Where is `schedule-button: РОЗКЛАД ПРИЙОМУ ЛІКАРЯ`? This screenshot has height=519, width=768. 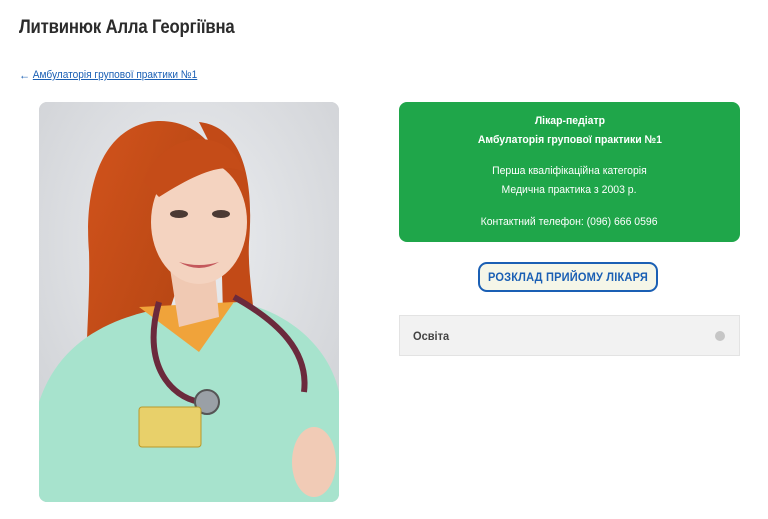
schedule-button: РОЗКЛАД ПРИЙОМУ ЛІКАРЯ is located at coordinates (568, 277).